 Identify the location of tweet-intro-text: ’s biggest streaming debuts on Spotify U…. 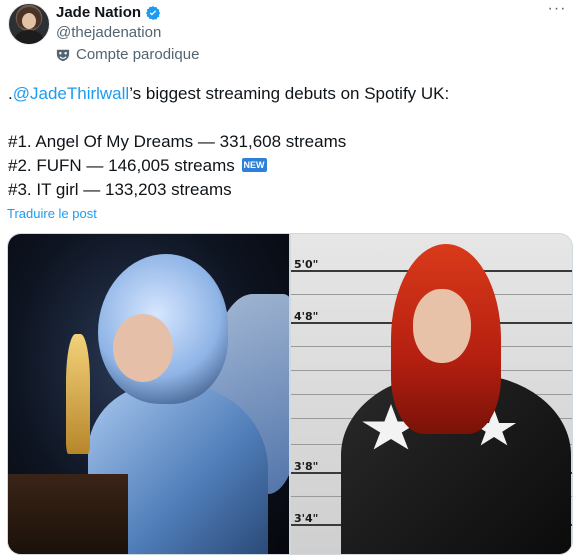
(289, 93).